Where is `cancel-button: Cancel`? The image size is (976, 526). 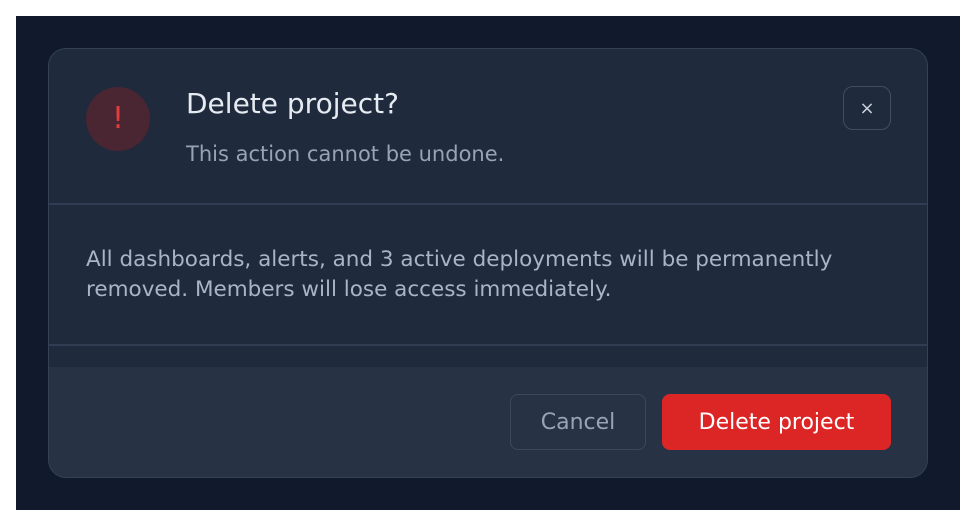 cancel-button: Cancel is located at coordinates (578, 422).